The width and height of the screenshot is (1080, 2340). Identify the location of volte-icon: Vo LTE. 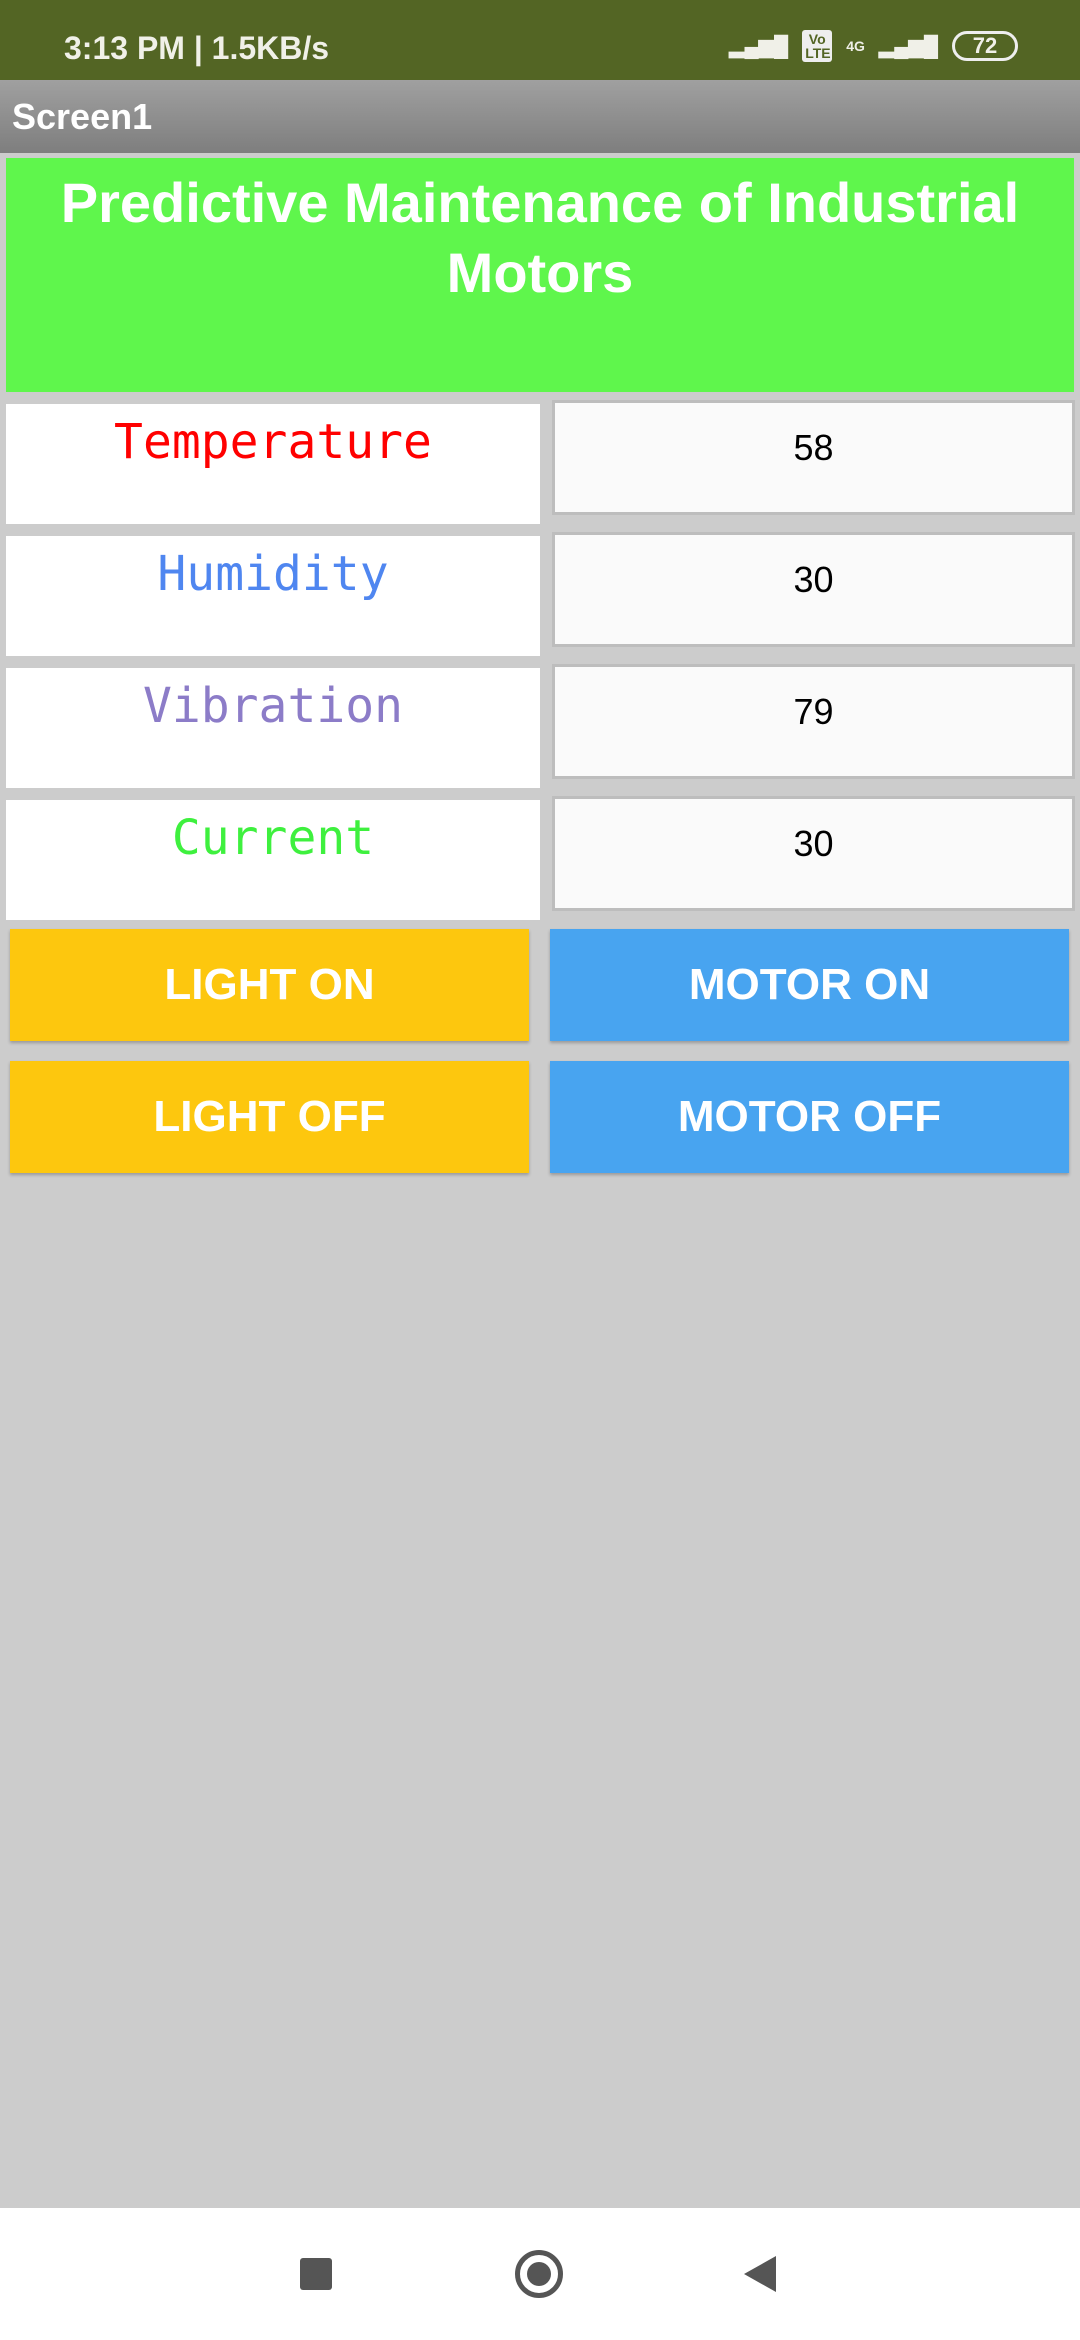
(817, 46).